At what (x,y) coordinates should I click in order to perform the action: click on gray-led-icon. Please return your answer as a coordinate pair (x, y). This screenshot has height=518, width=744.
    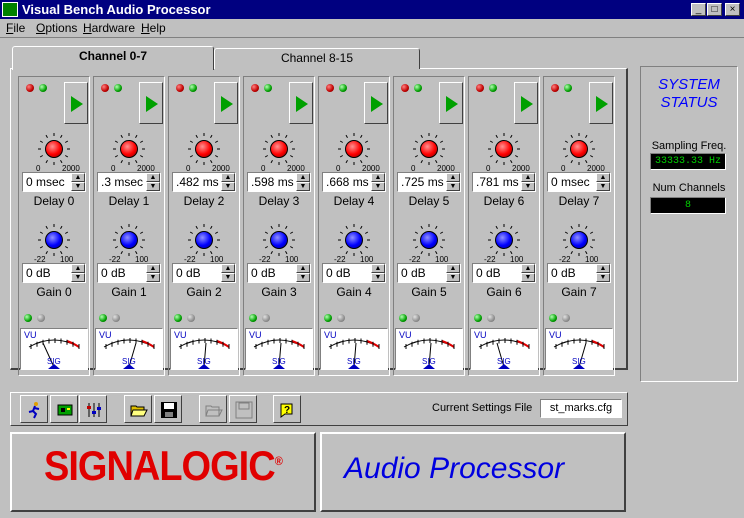
    Looking at the image, I should click on (266, 318).